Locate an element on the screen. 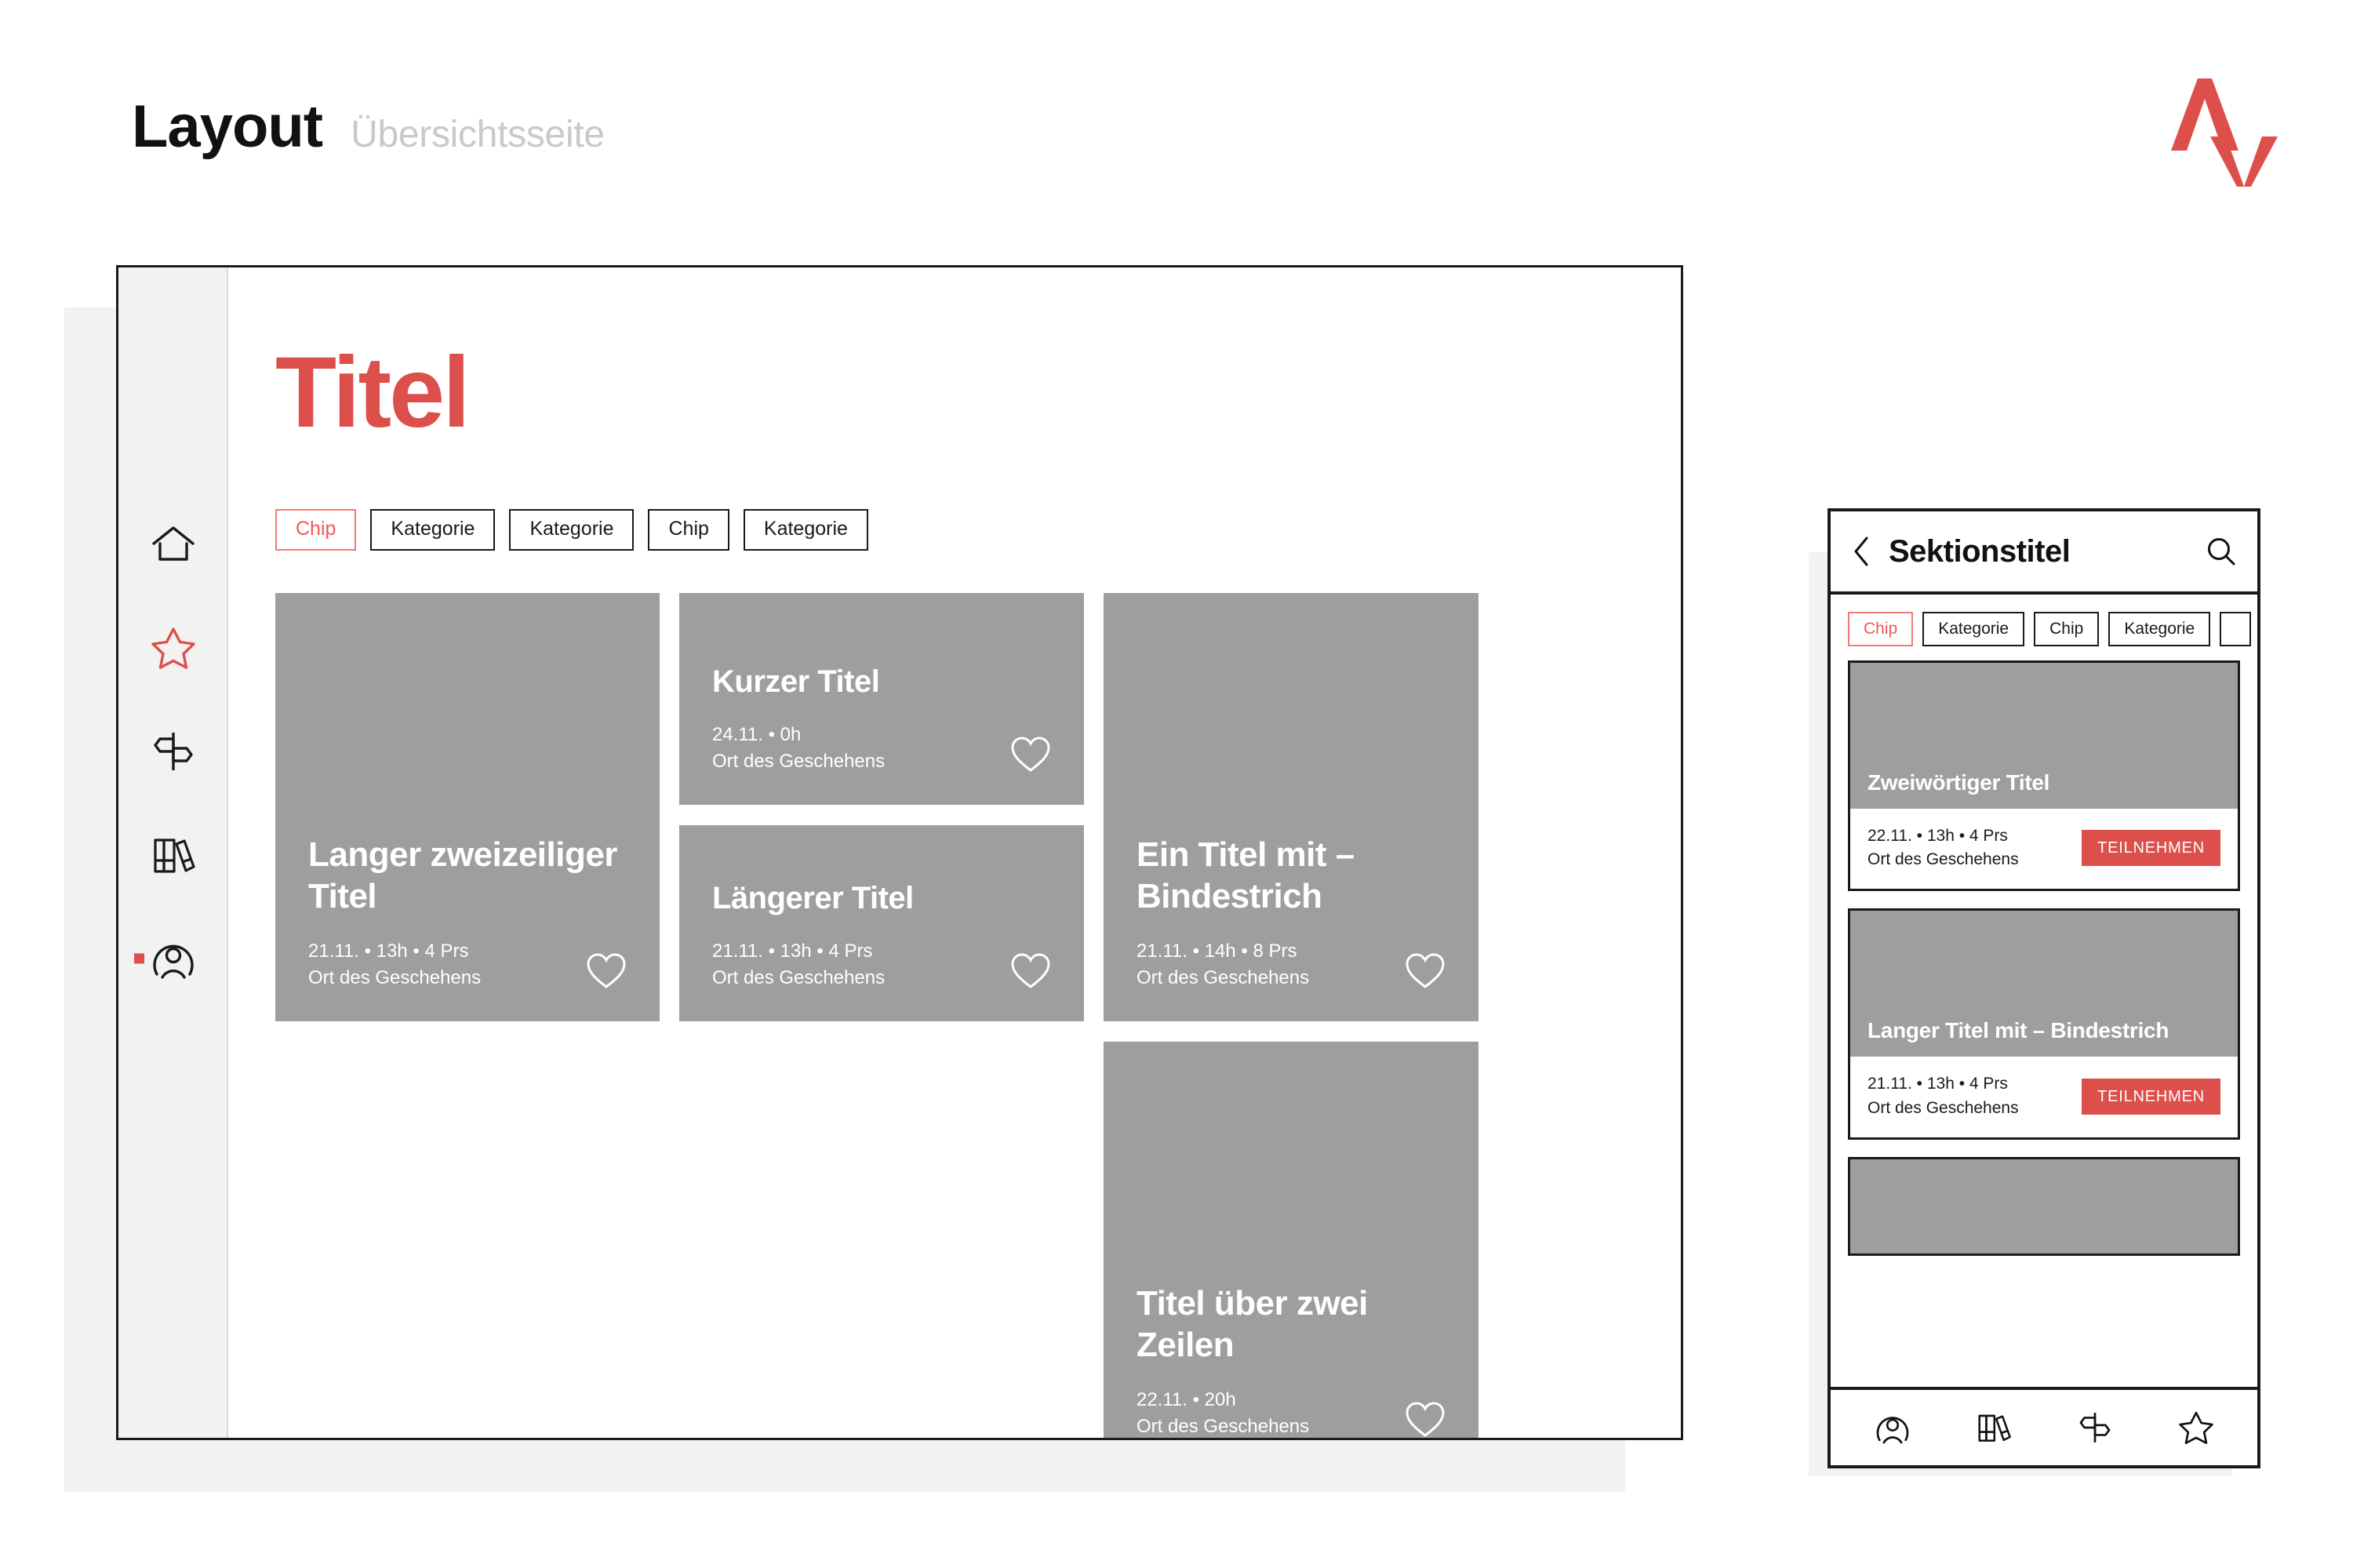 Image resolution: width=2353 pixels, height=1568 pixels. nav-item-library is located at coordinates (1994, 1427).